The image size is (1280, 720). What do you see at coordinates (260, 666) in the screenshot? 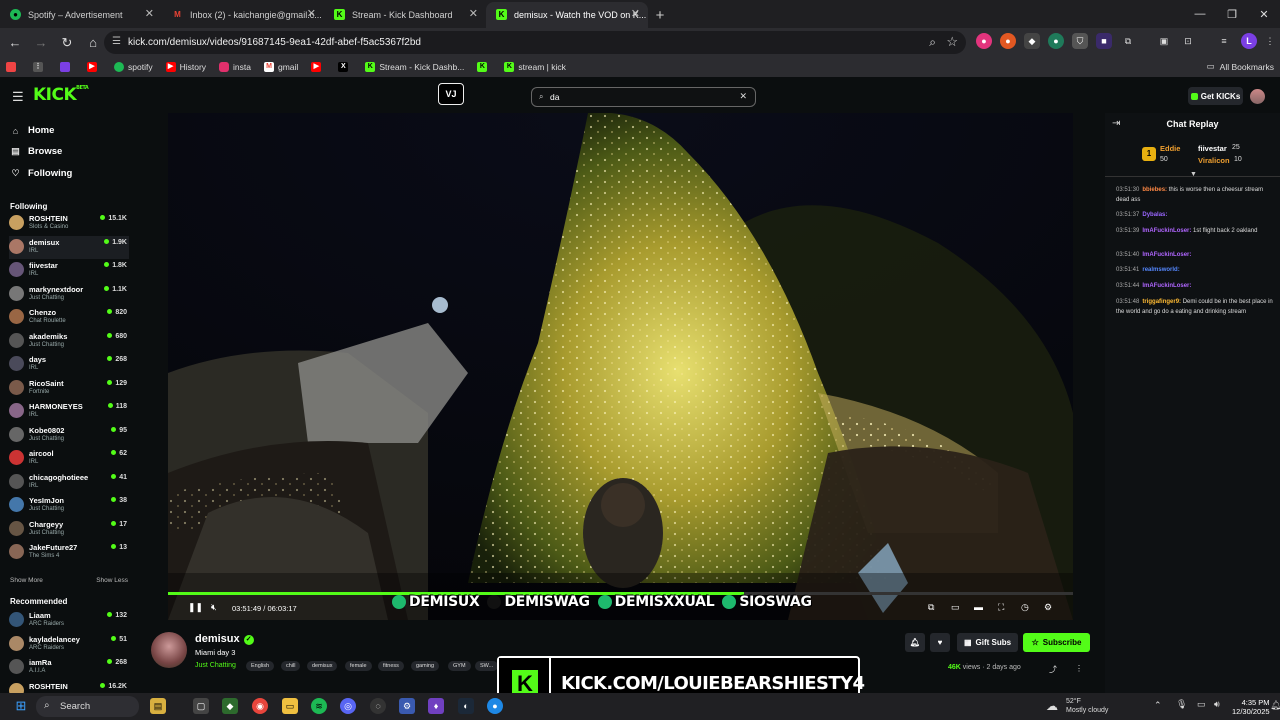
I see `stream-tag: English` at bounding box center [260, 666].